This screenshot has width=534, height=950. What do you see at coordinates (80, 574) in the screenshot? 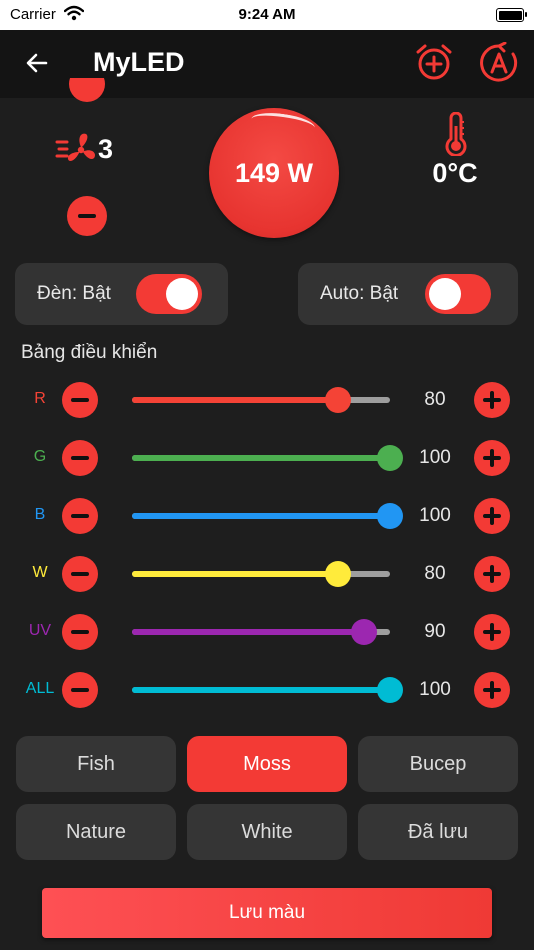
I see `channel-w-decrease-button` at bounding box center [80, 574].